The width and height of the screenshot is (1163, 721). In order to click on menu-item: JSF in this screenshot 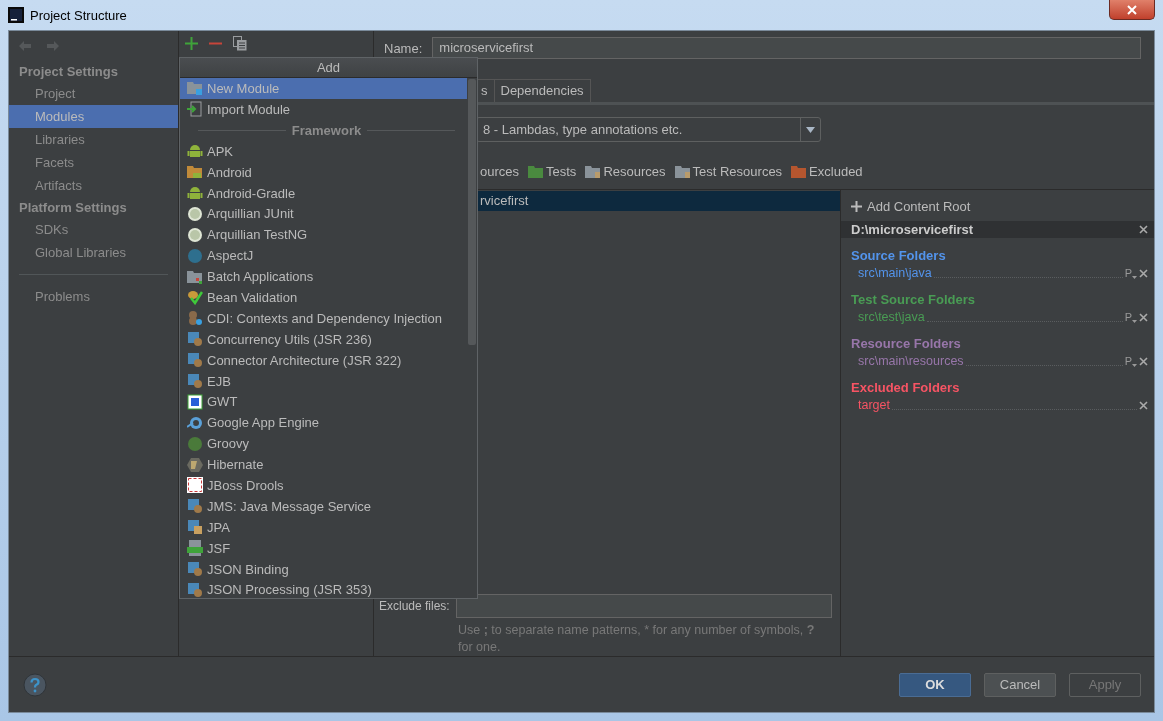, I will do `click(323, 548)`.